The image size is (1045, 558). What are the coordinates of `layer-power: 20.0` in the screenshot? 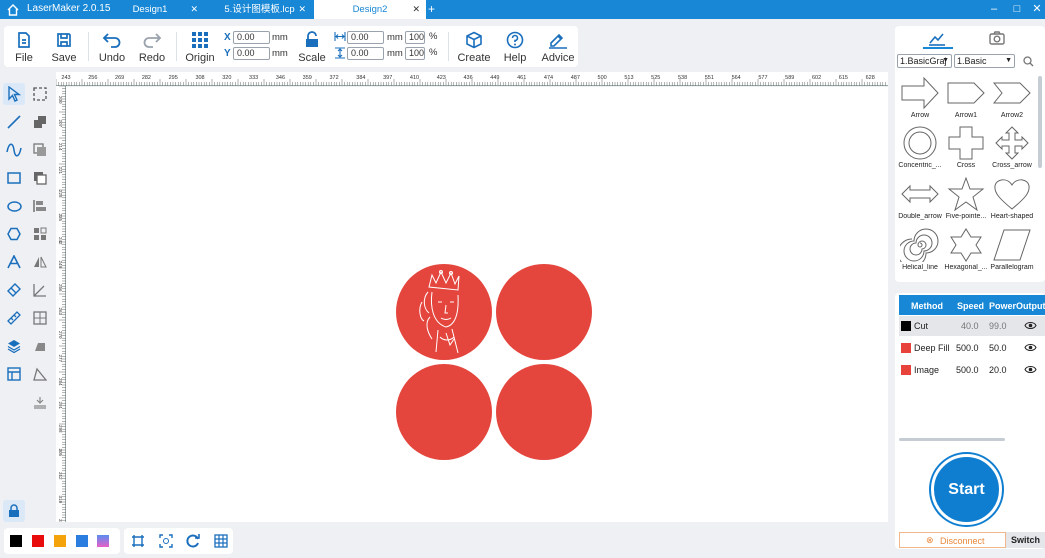 It's located at (998, 370).